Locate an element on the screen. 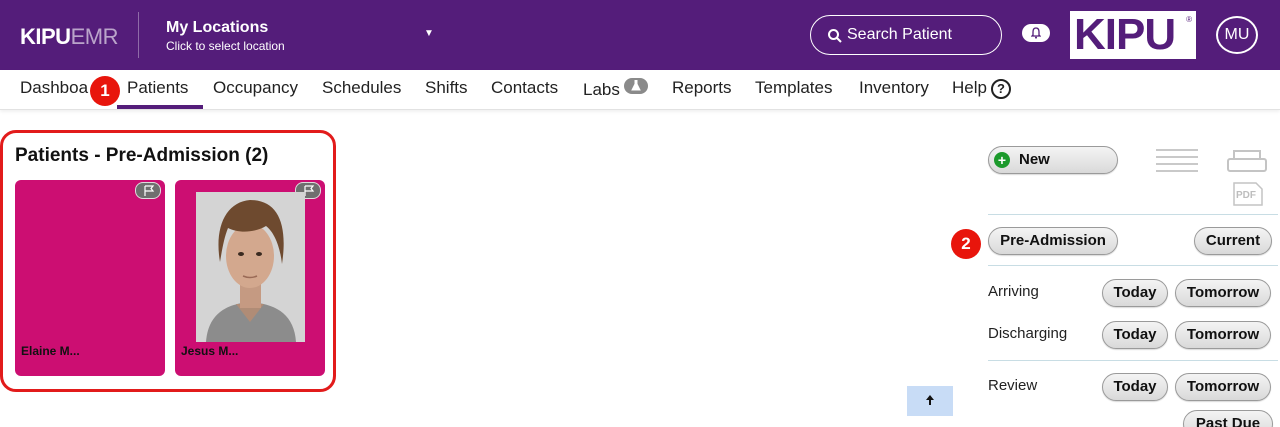 This screenshot has height=427, width=1280. bell-icon is located at coordinates (1036, 33).